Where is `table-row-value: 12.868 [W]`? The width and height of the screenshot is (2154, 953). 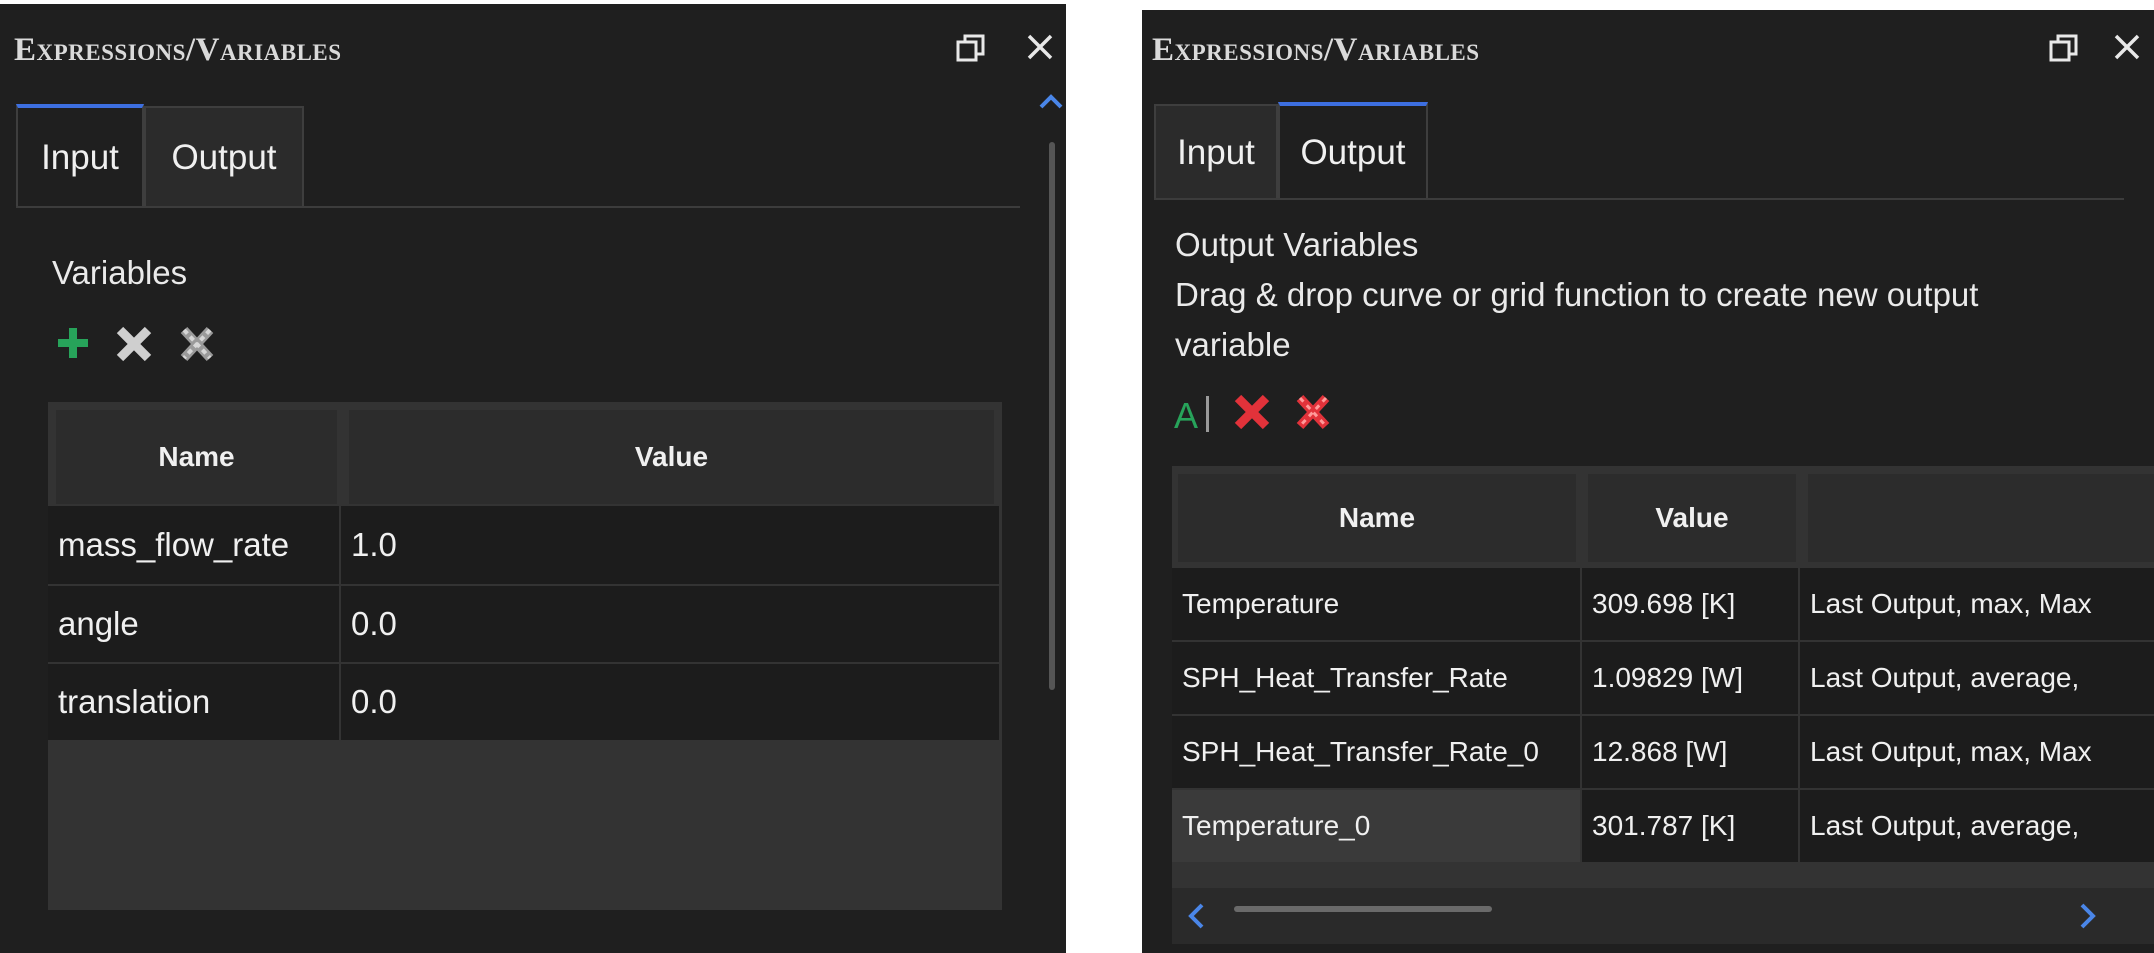
table-row-value: 12.868 [W] is located at coordinates (1690, 752).